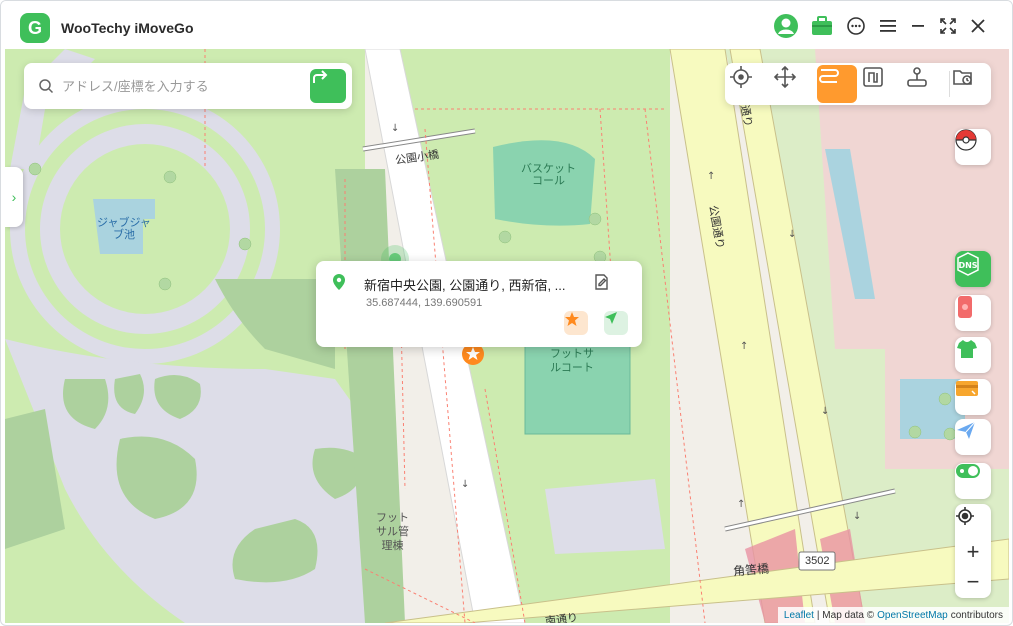 This screenshot has height=626, width=1013. I want to click on folder-clock-icon, so click(962, 77).